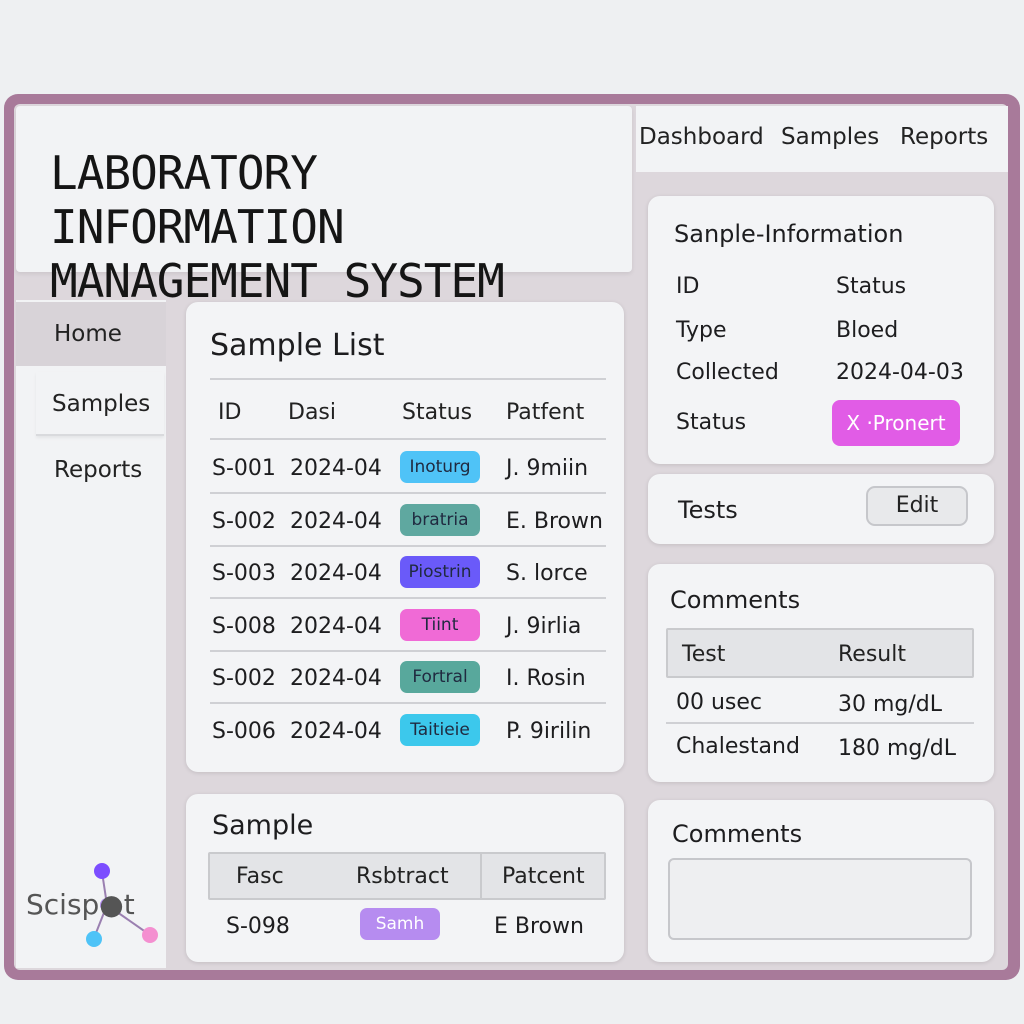 The height and width of the screenshot is (1024, 1024). What do you see at coordinates (900, 372) in the screenshot?
I see `info-value: 2024-04-03` at bounding box center [900, 372].